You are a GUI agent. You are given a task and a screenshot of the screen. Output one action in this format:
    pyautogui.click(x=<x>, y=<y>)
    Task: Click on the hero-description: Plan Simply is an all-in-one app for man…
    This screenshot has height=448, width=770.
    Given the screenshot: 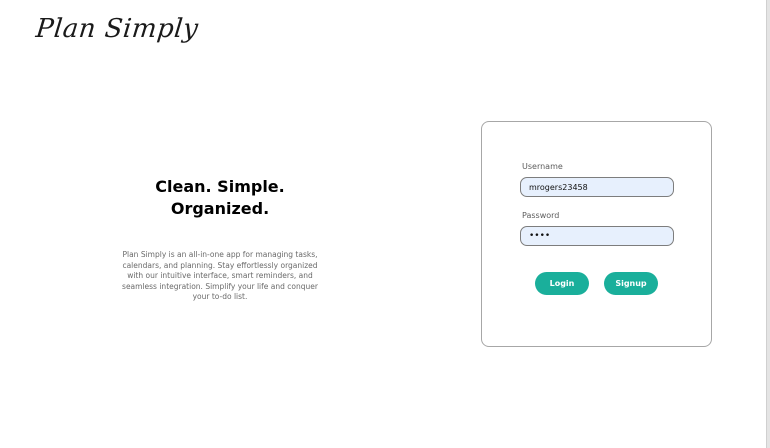 What is the action you would take?
    pyautogui.click(x=220, y=276)
    